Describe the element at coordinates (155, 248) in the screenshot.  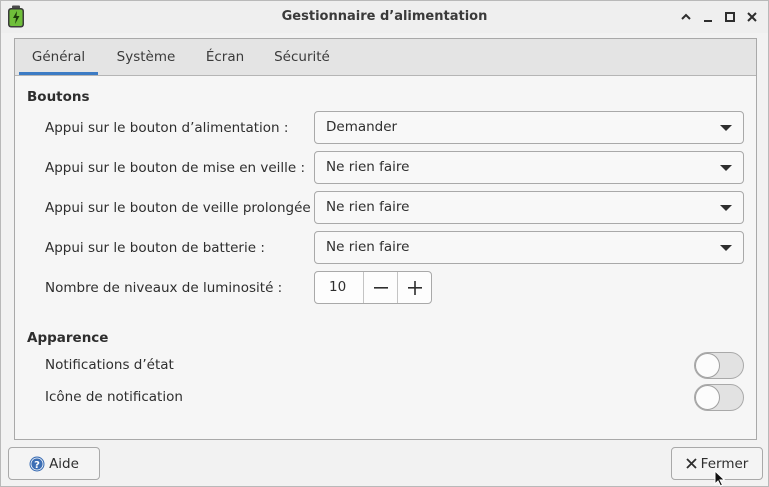
I see `battery-button-label: Appui sur le bouton de batterie :` at that location.